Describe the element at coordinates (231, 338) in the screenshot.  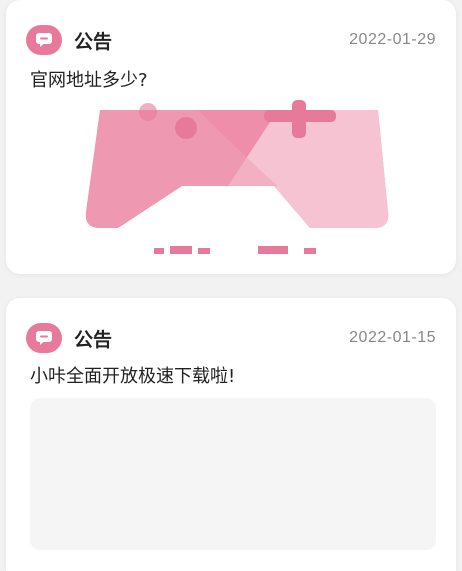
I see `notice-header: 公告 2022-01-15` at that location.